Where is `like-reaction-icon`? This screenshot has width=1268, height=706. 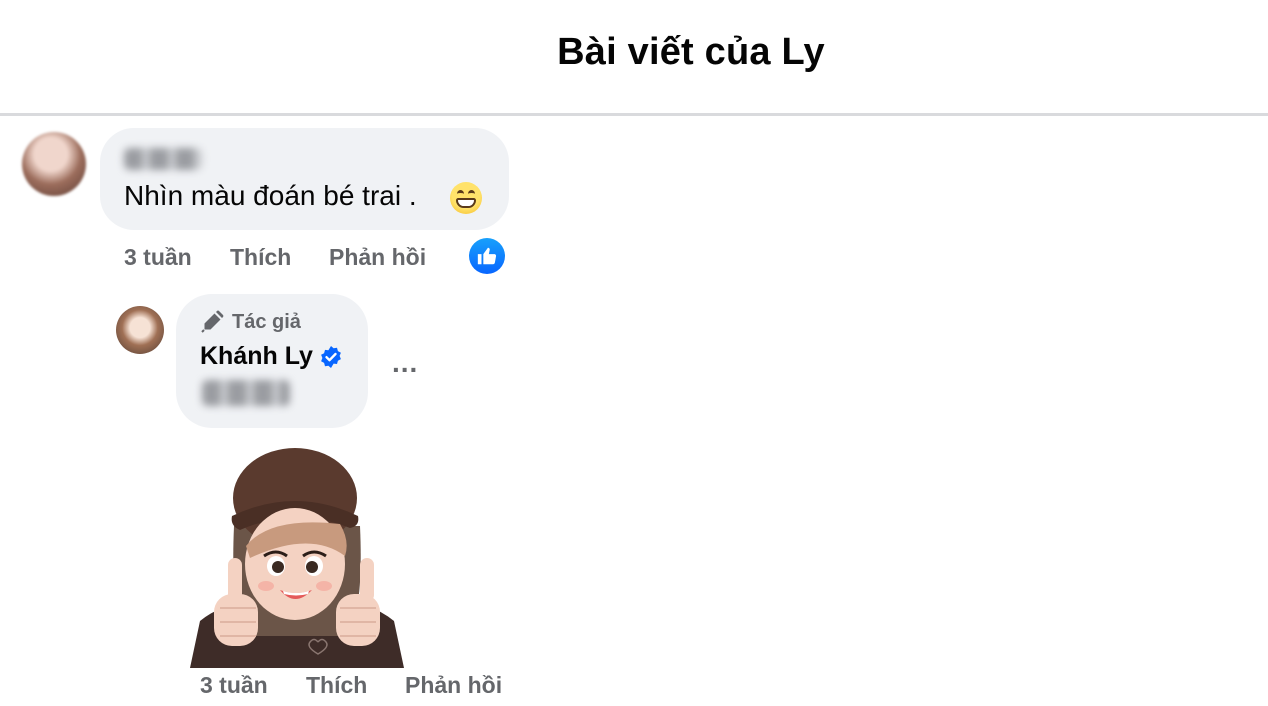
like-reaction-icon is located at coordinates (487, 256).